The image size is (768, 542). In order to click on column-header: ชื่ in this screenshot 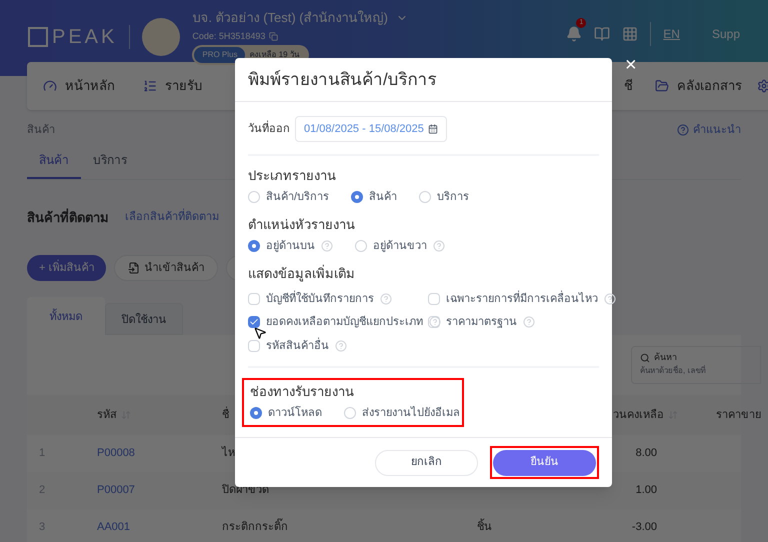, I will do `click(225, 415)`.